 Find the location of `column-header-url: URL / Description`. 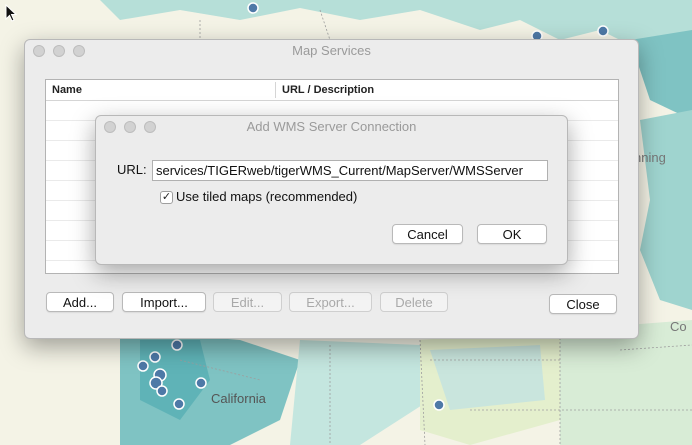

column-header-url: URL / Description is located at coordinates (328, 90).